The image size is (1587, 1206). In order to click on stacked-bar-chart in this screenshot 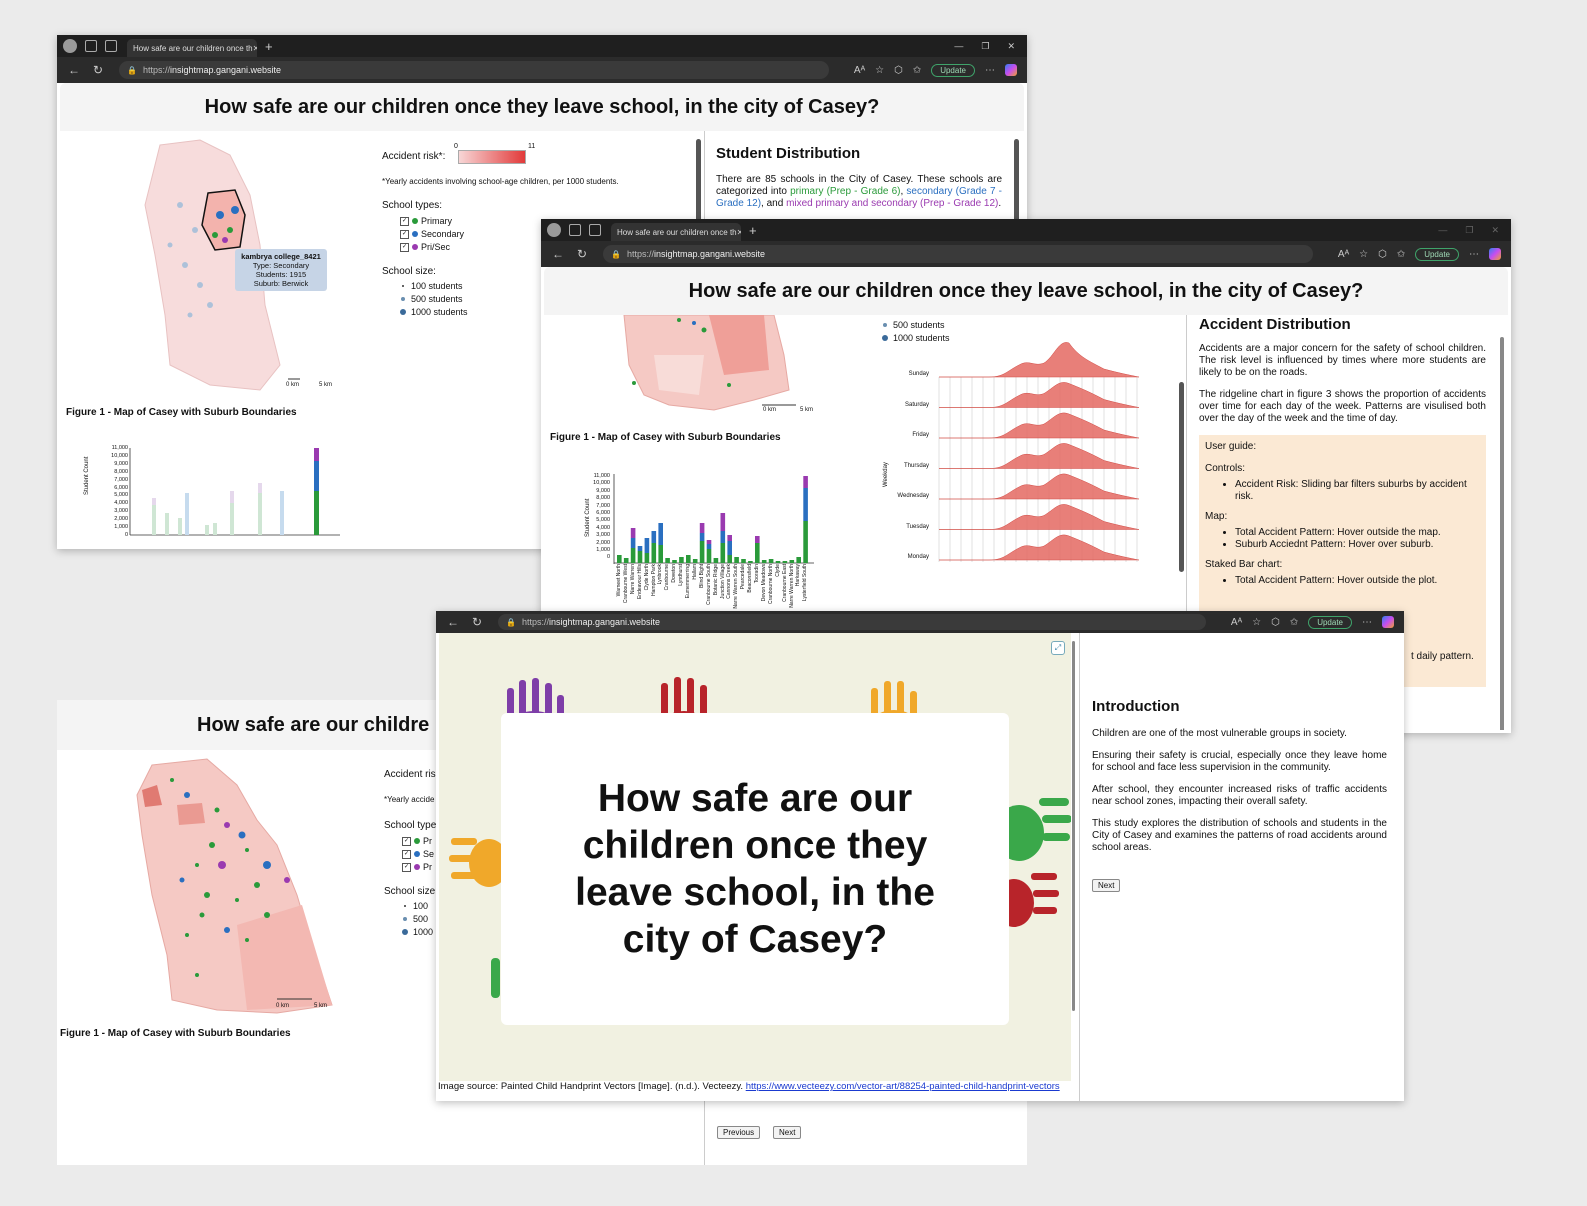, I will do `click(699, 518)`.